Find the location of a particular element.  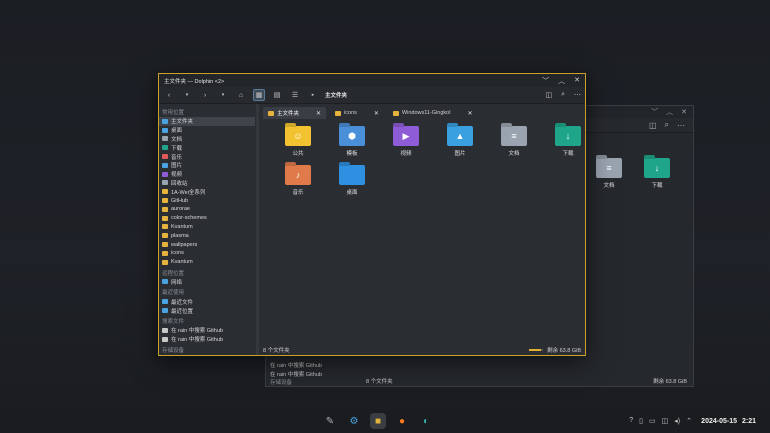

forward-arrow-icon: › is located at coordinates (205, 95).